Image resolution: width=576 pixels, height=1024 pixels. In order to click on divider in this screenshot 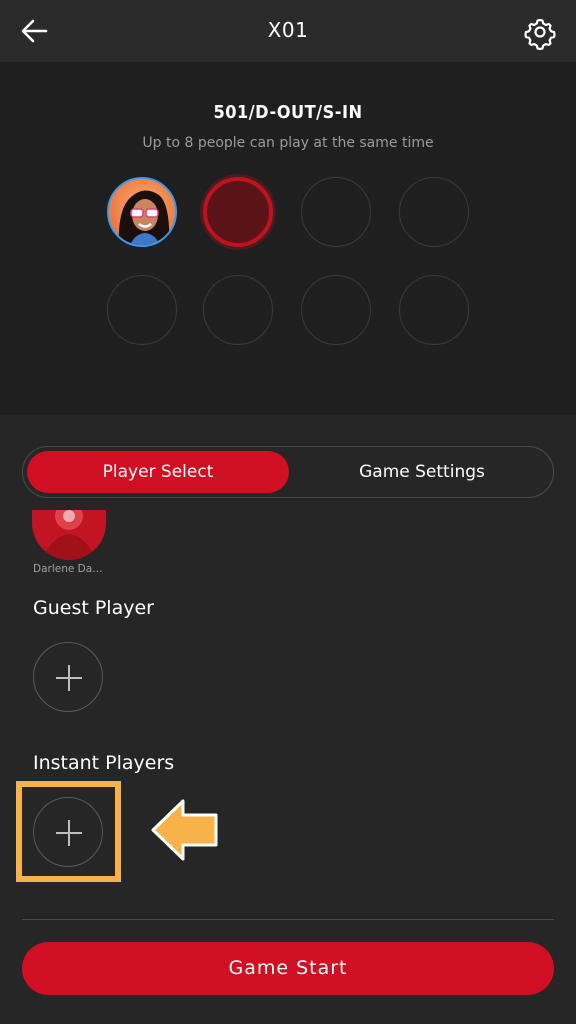, I will do `click(288, 919)`.